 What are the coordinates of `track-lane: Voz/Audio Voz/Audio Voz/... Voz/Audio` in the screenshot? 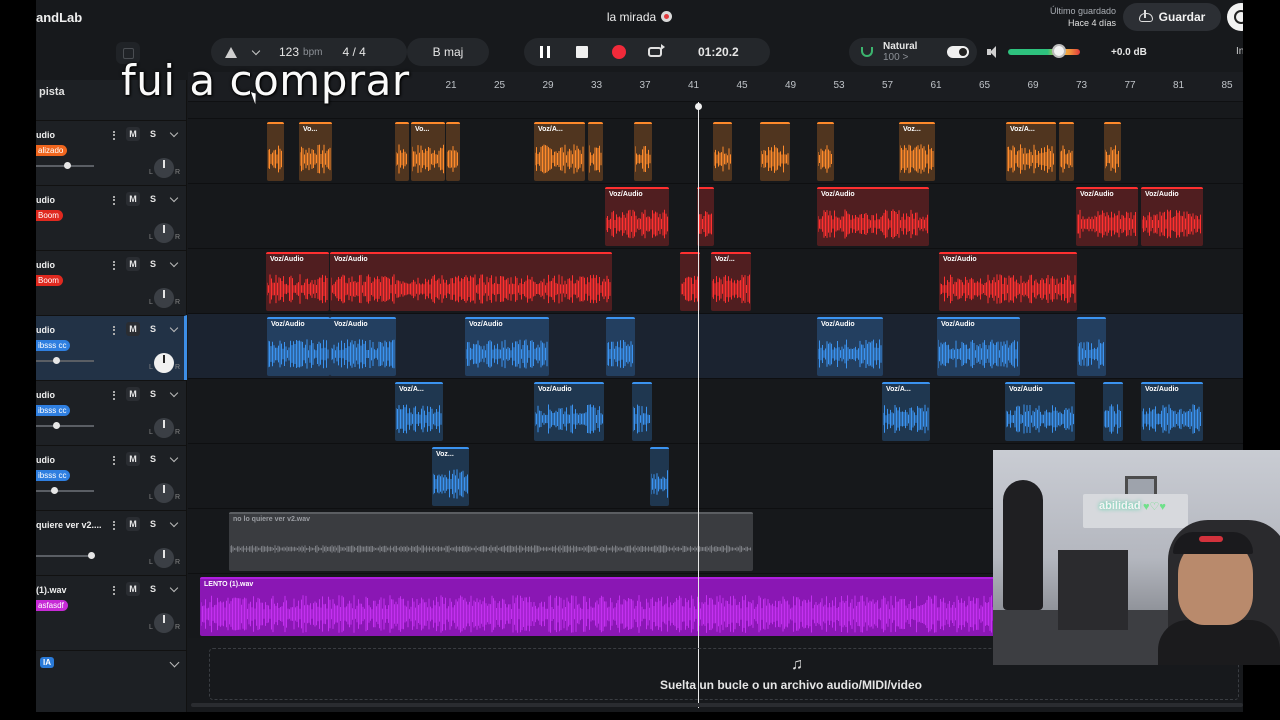 It's located at (715, 280).